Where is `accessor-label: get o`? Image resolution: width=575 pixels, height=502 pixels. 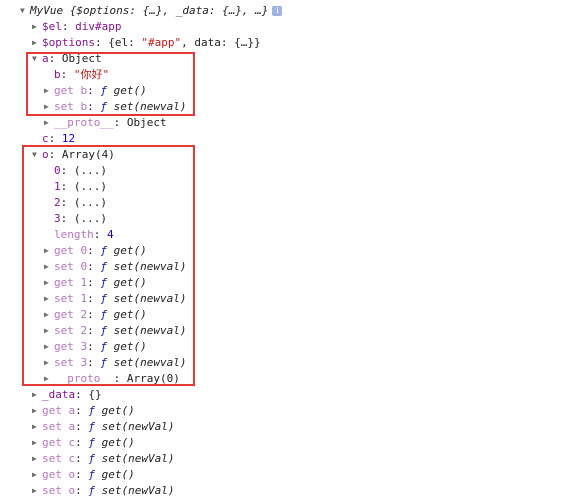 accessor-label: get o is located at coordinates (59, 474).